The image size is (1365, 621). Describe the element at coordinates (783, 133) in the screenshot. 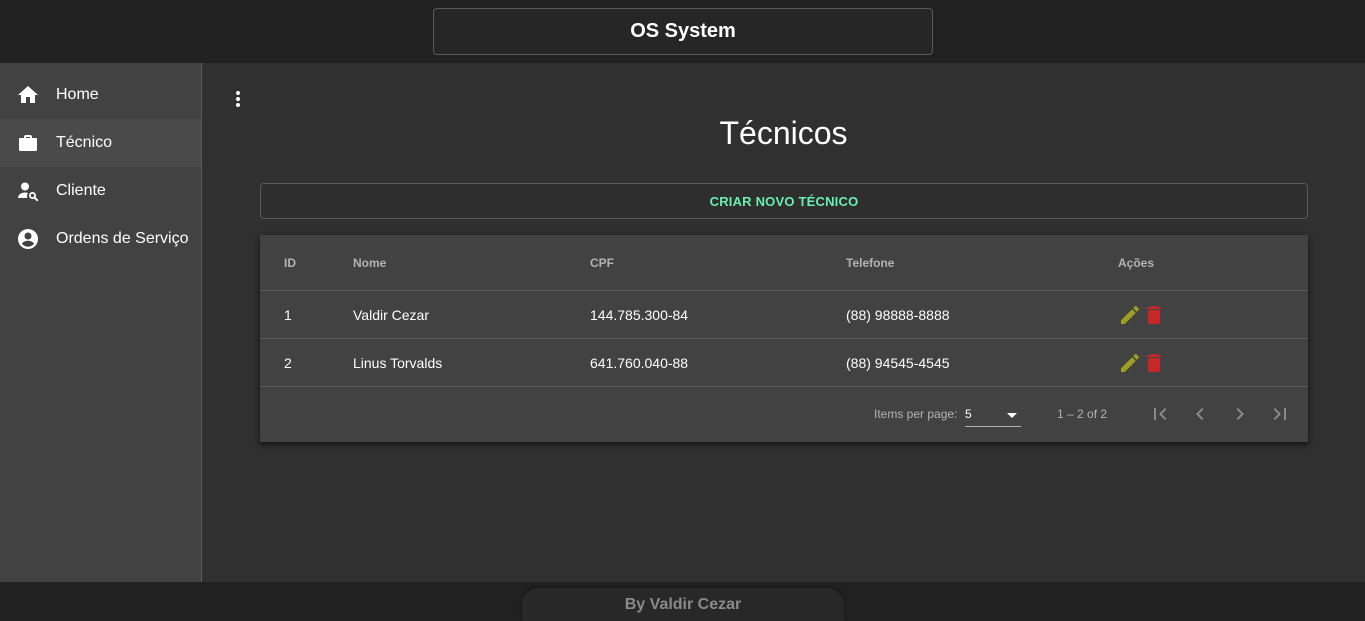

I see `page-title: Técnicos` at that location.